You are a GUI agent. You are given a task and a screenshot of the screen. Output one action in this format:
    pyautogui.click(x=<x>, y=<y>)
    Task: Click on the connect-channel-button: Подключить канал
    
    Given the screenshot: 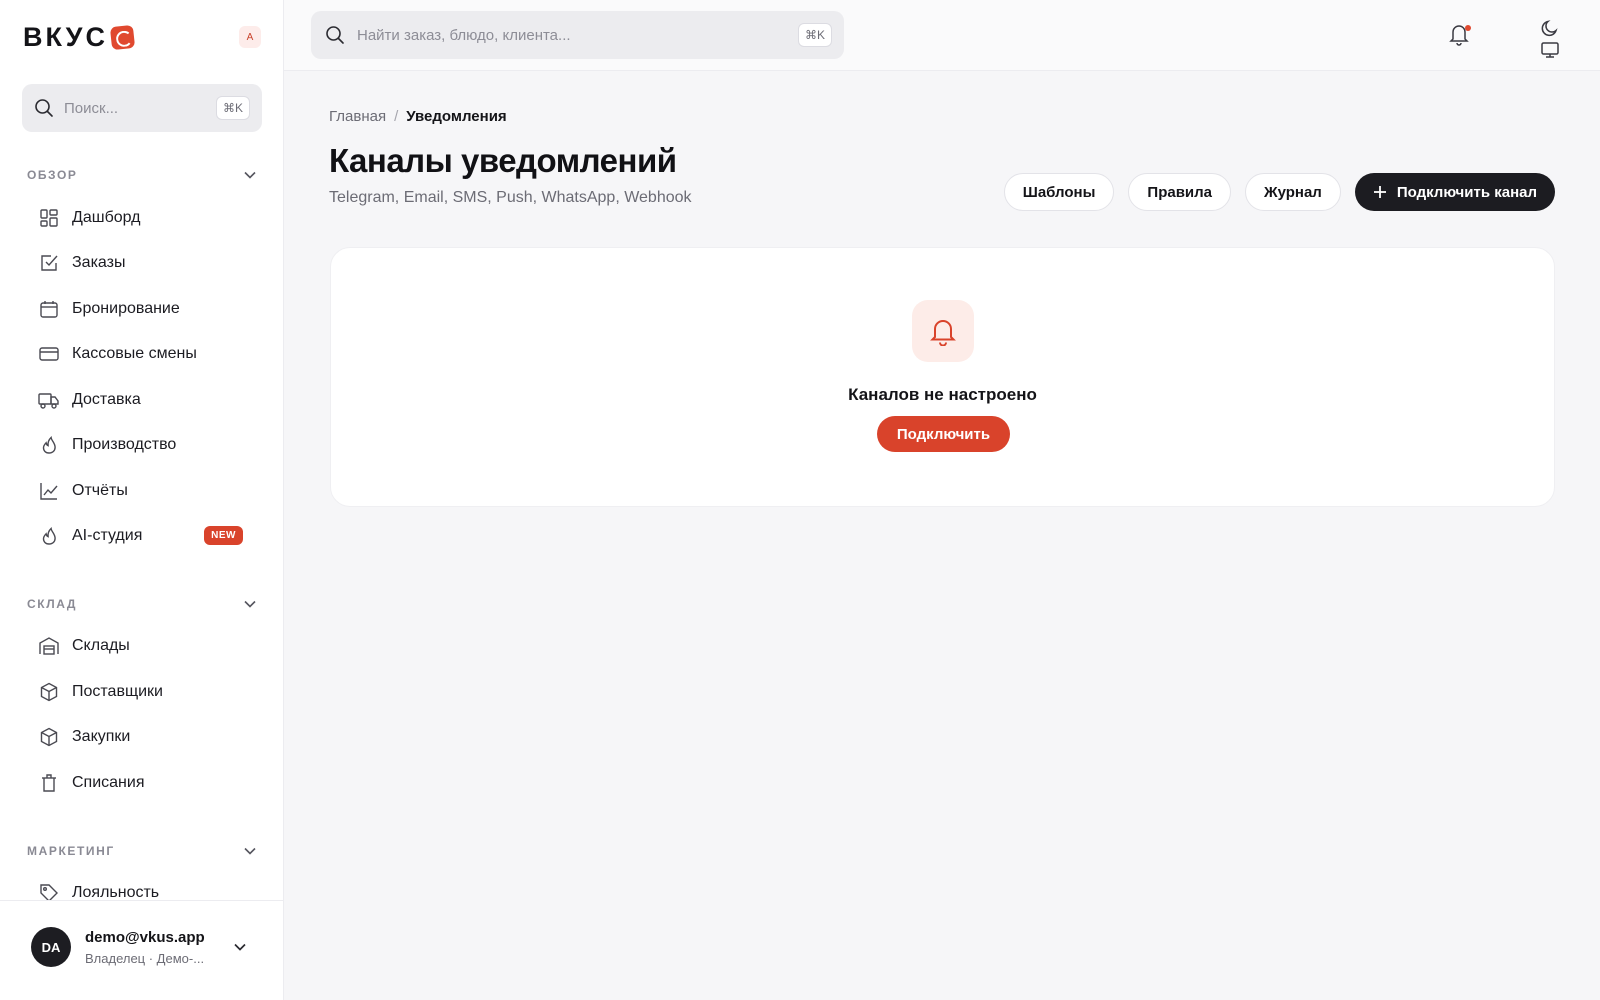 What is the action you would take?
    pyautogui.click(x=1454, y=192)
    